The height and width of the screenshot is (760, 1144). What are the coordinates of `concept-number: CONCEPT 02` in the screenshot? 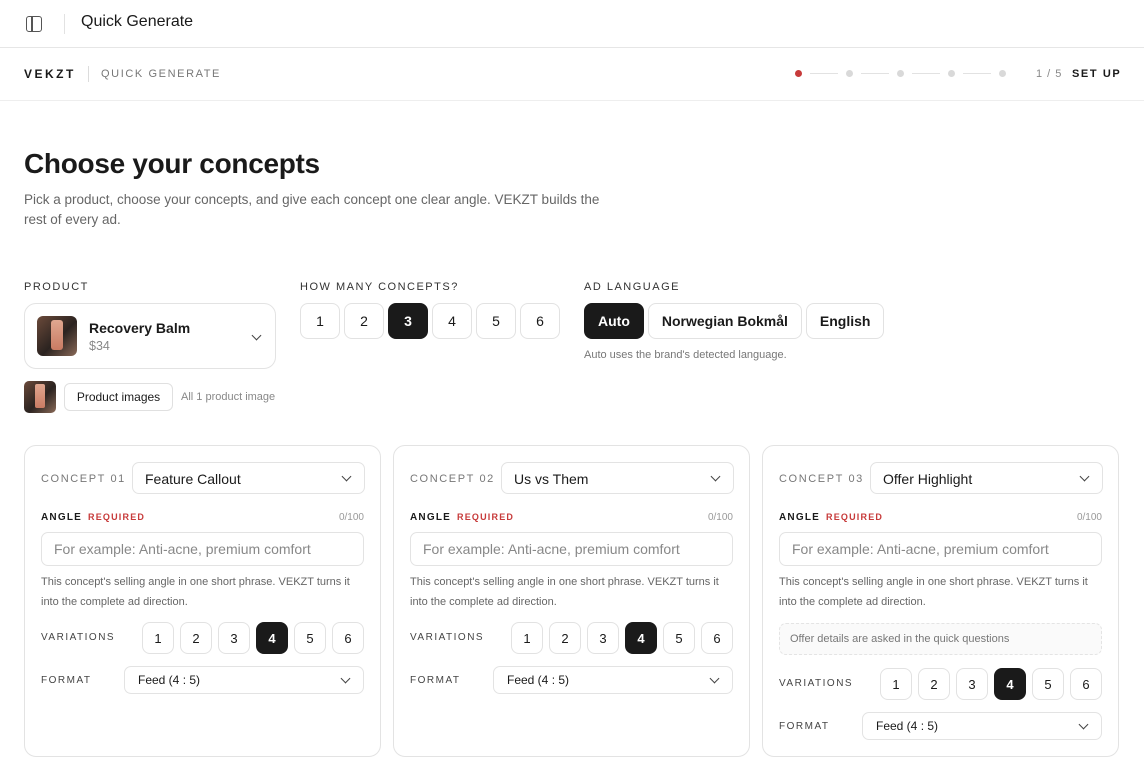 It's located at (452, 479).